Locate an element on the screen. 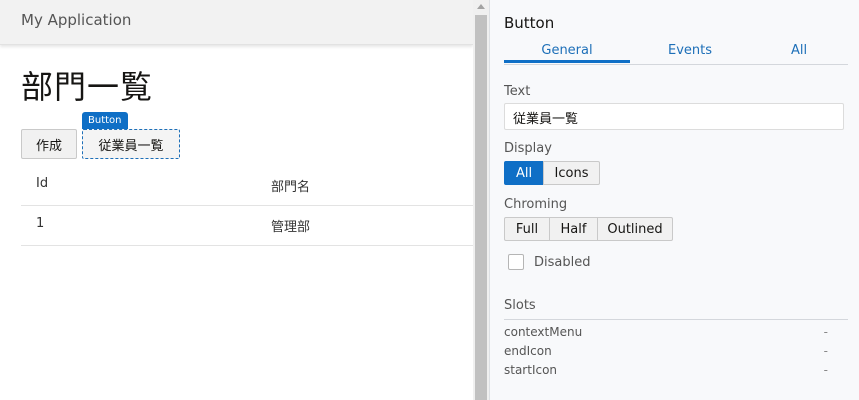 The height and width of the screenshot is (400, 859). inspector-tabs: General Events All is located at coordinates (676, 51).